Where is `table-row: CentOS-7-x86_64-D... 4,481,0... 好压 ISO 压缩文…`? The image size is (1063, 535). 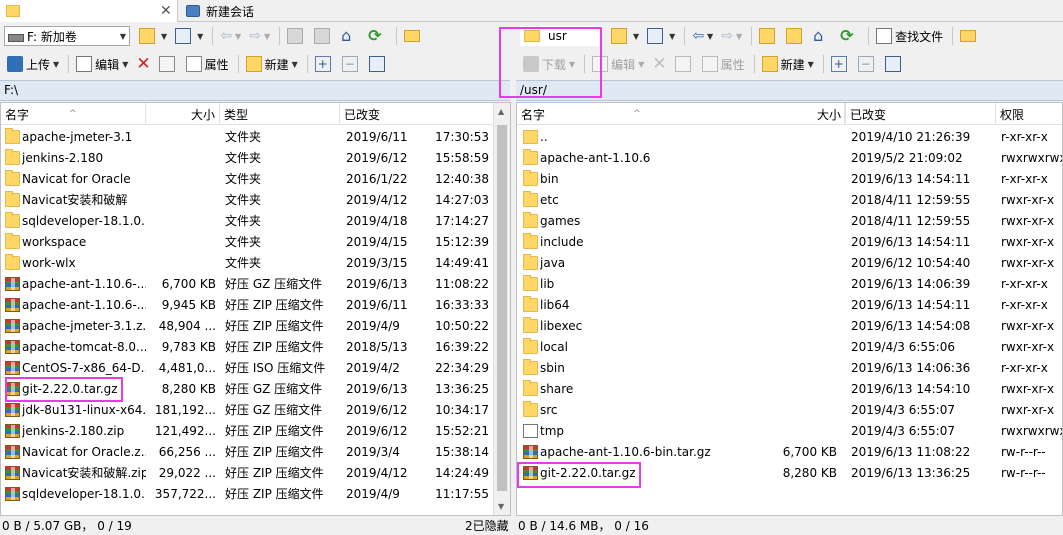
table-row: CentOS-7-x86_64-D... 4,481,0... 好压 ISO 压缩文… is located at coordinates (255, 368).